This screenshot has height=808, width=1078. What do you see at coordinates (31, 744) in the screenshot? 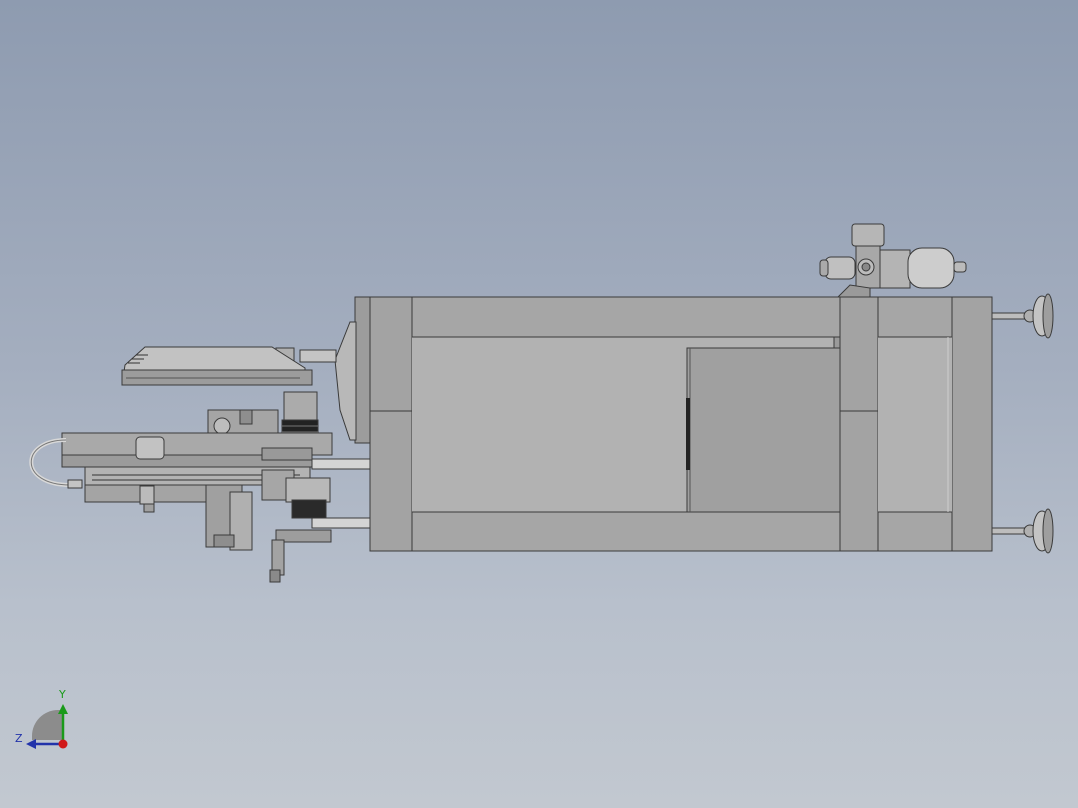
I see `z-axis-head` at bounding box center [31, 744].